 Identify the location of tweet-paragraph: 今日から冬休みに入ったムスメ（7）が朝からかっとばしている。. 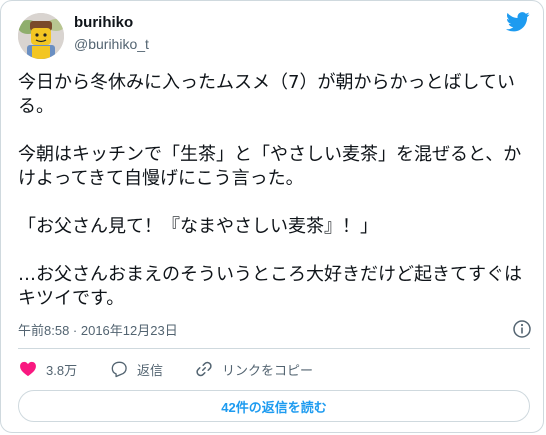
(266, 94).